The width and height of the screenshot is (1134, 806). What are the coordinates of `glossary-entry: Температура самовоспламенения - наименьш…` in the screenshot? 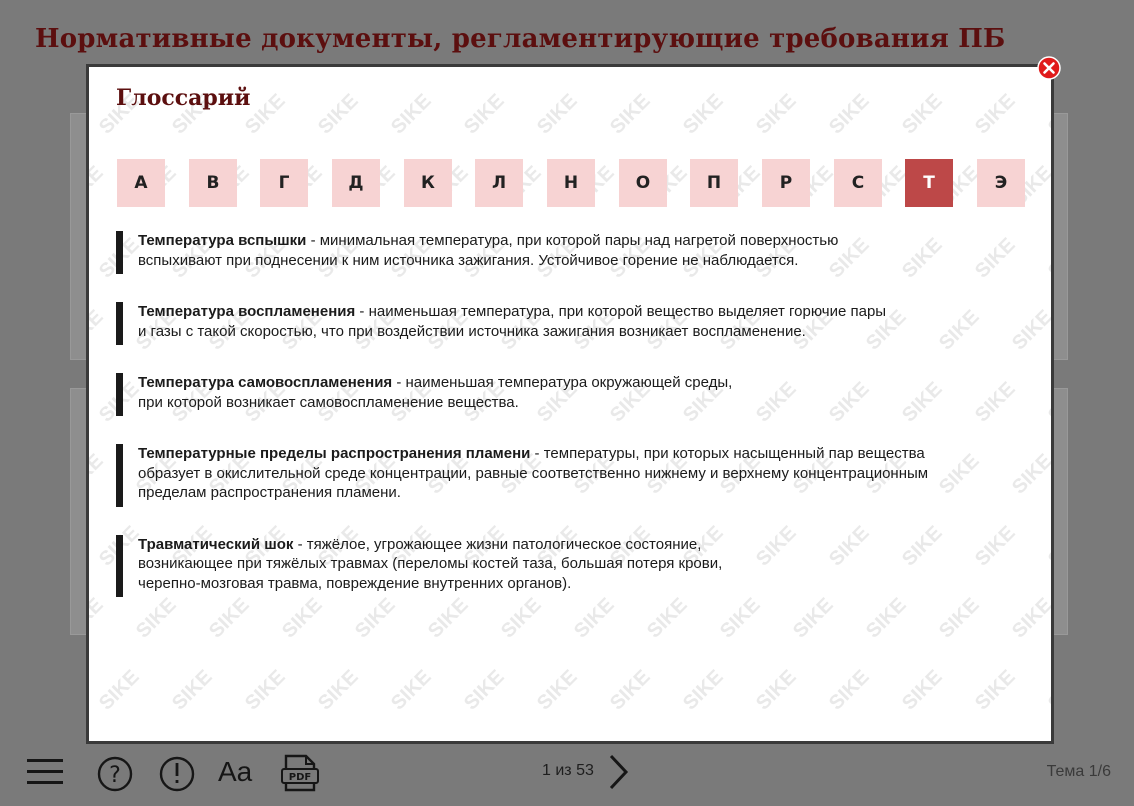 It's located at (556, 394).